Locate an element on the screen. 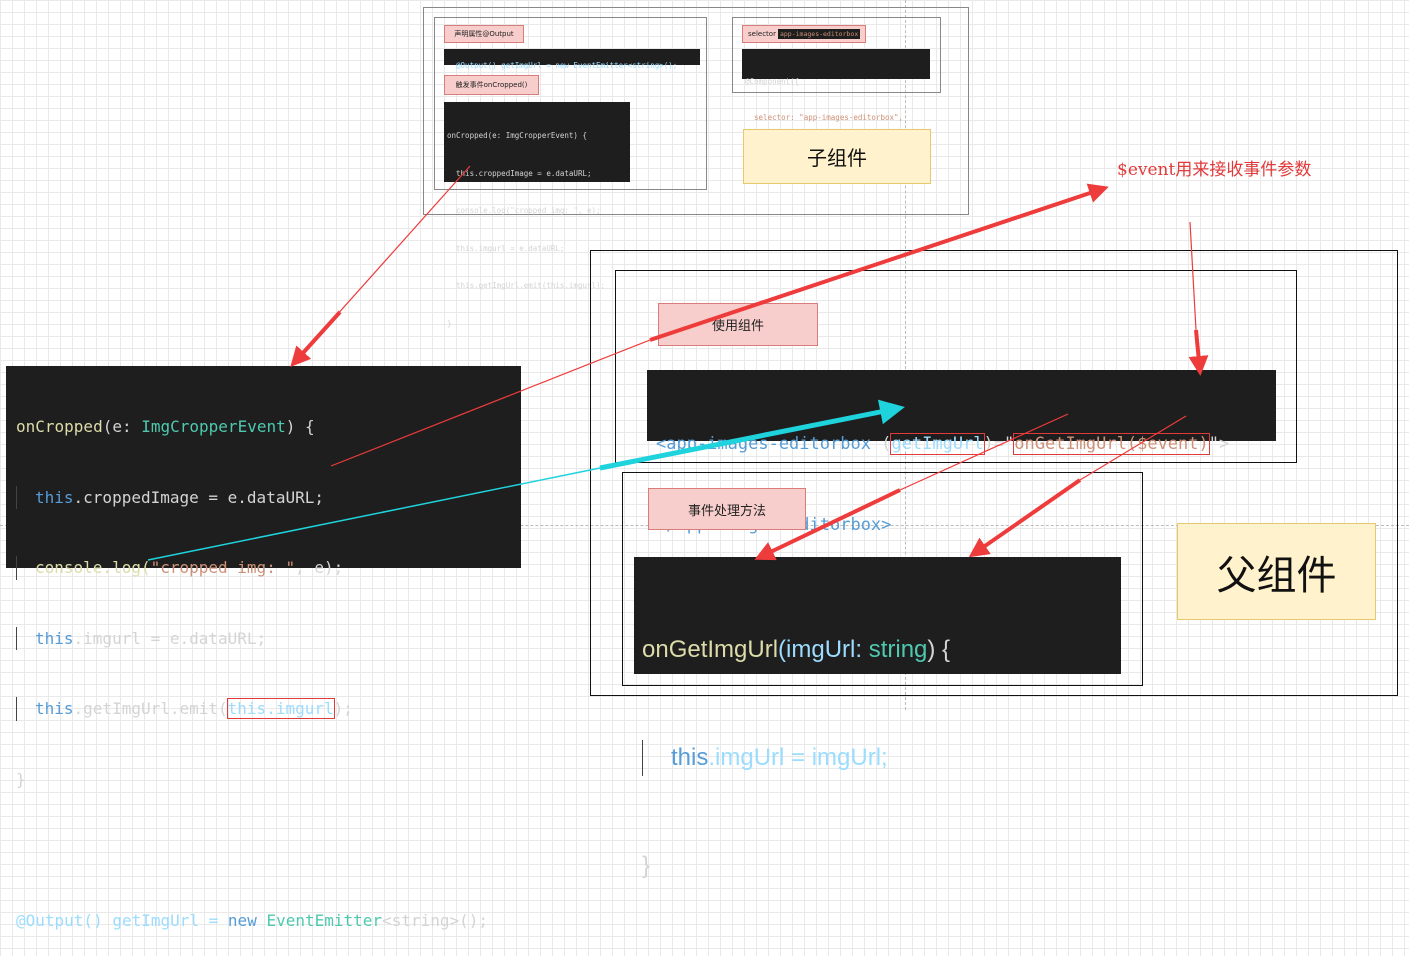 The image size is (1409, 956). parent-component-title-text: 父组件 is located at coordinates (1276, 575).